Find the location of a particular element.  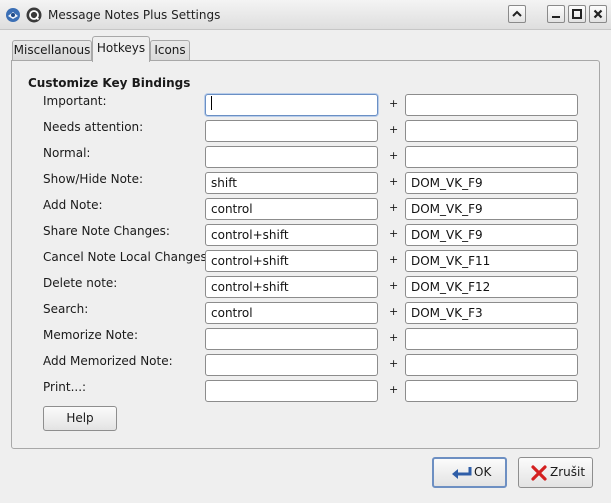

maximize-button is located at coordinates (577, 14).